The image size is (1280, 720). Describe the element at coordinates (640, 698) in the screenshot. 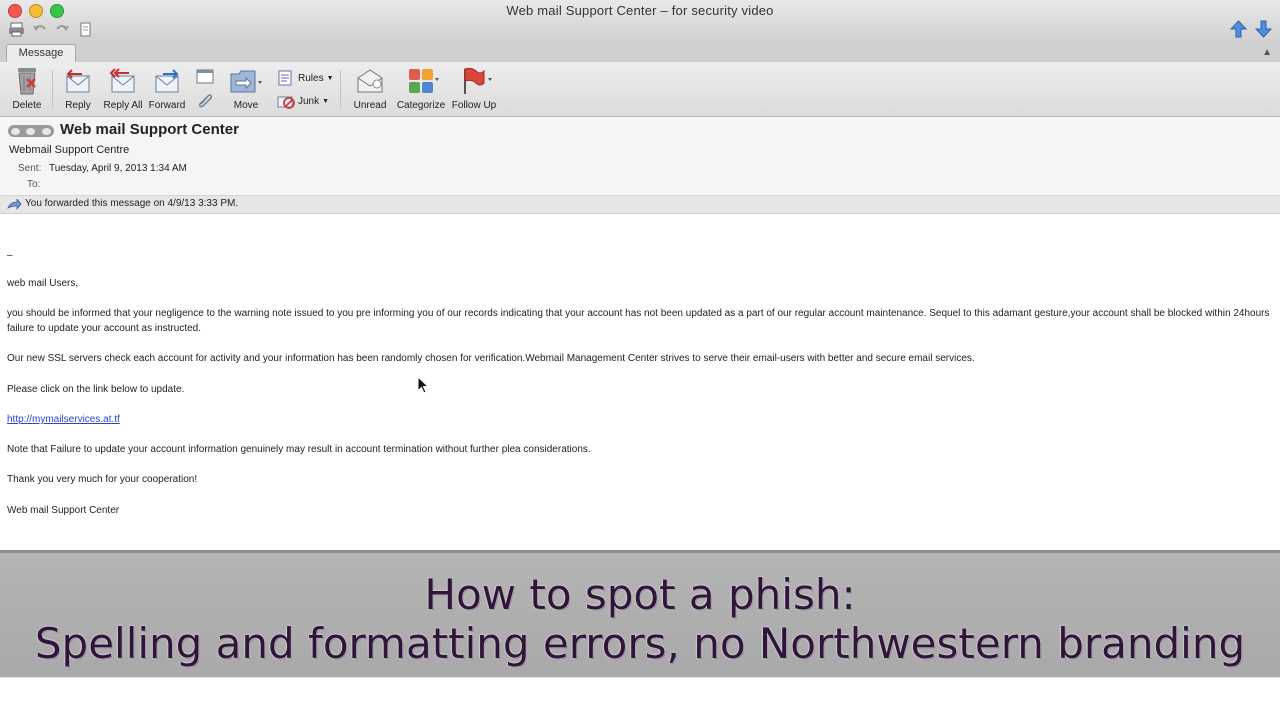

I see `window-footer` at that location.